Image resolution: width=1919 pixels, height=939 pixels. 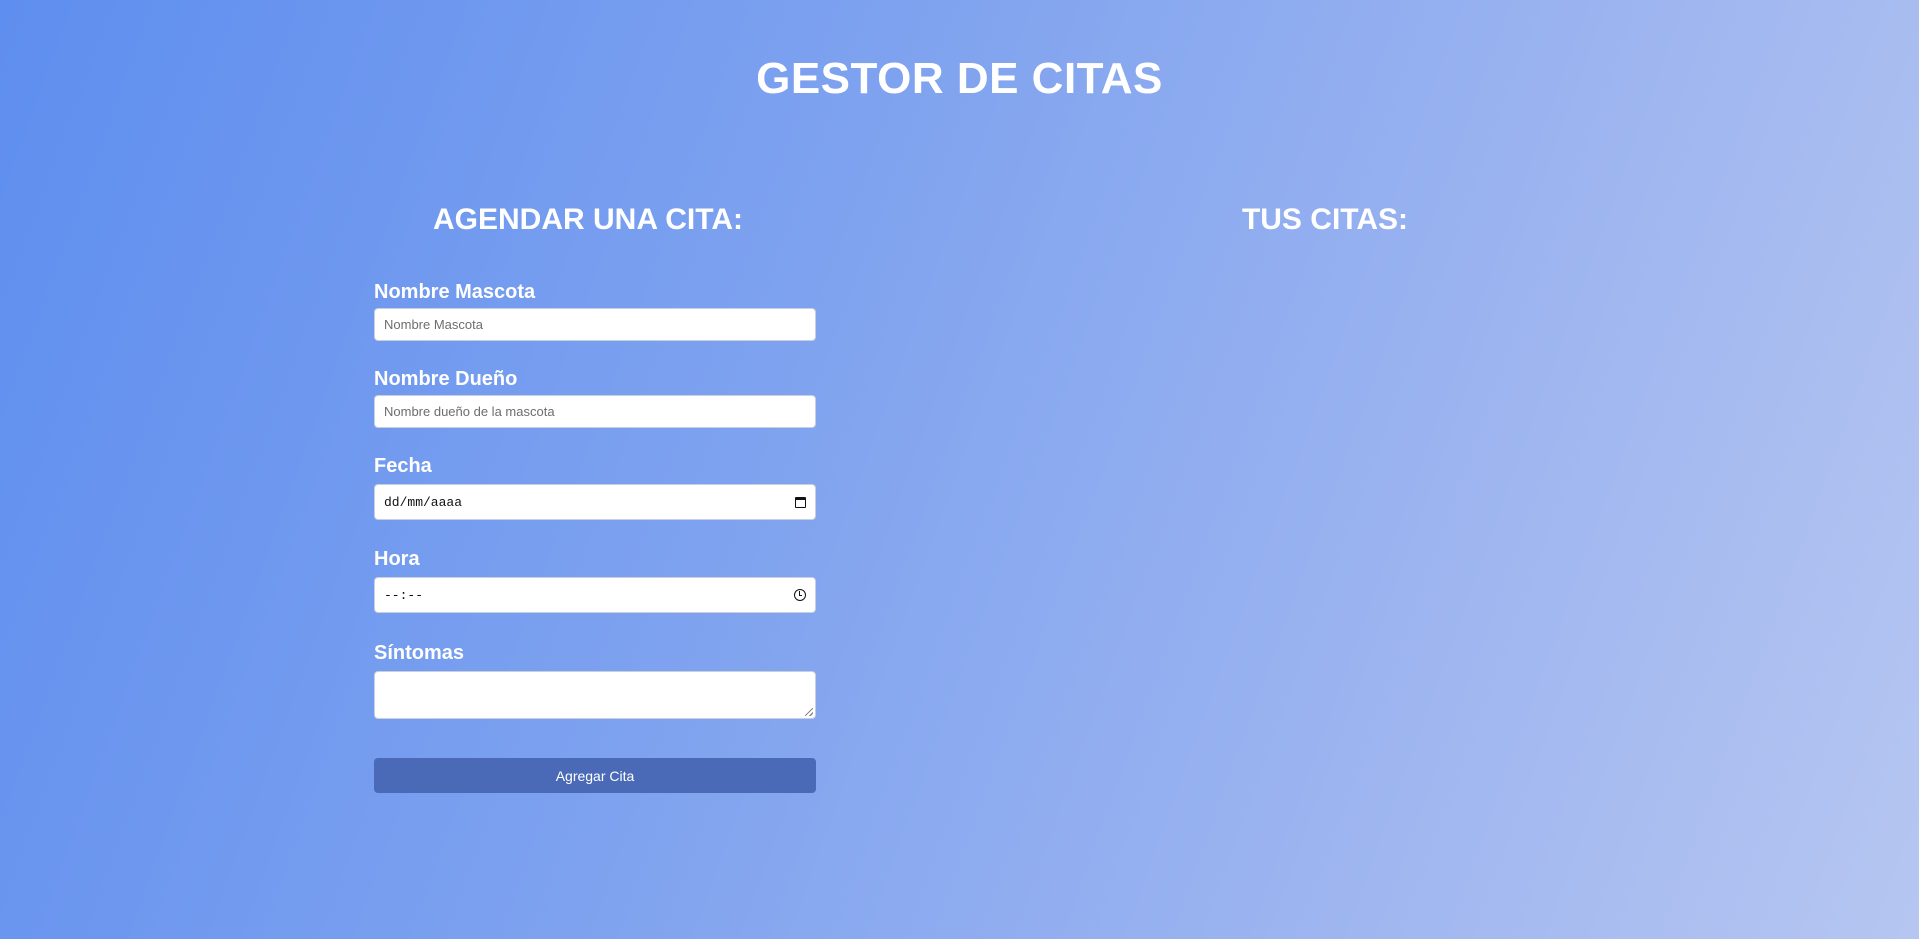 What do you see at coordinates (455, 292) in the screenshot?
I see `pet-name-label: Nombre Mascota` at bounding box center [455, 292].